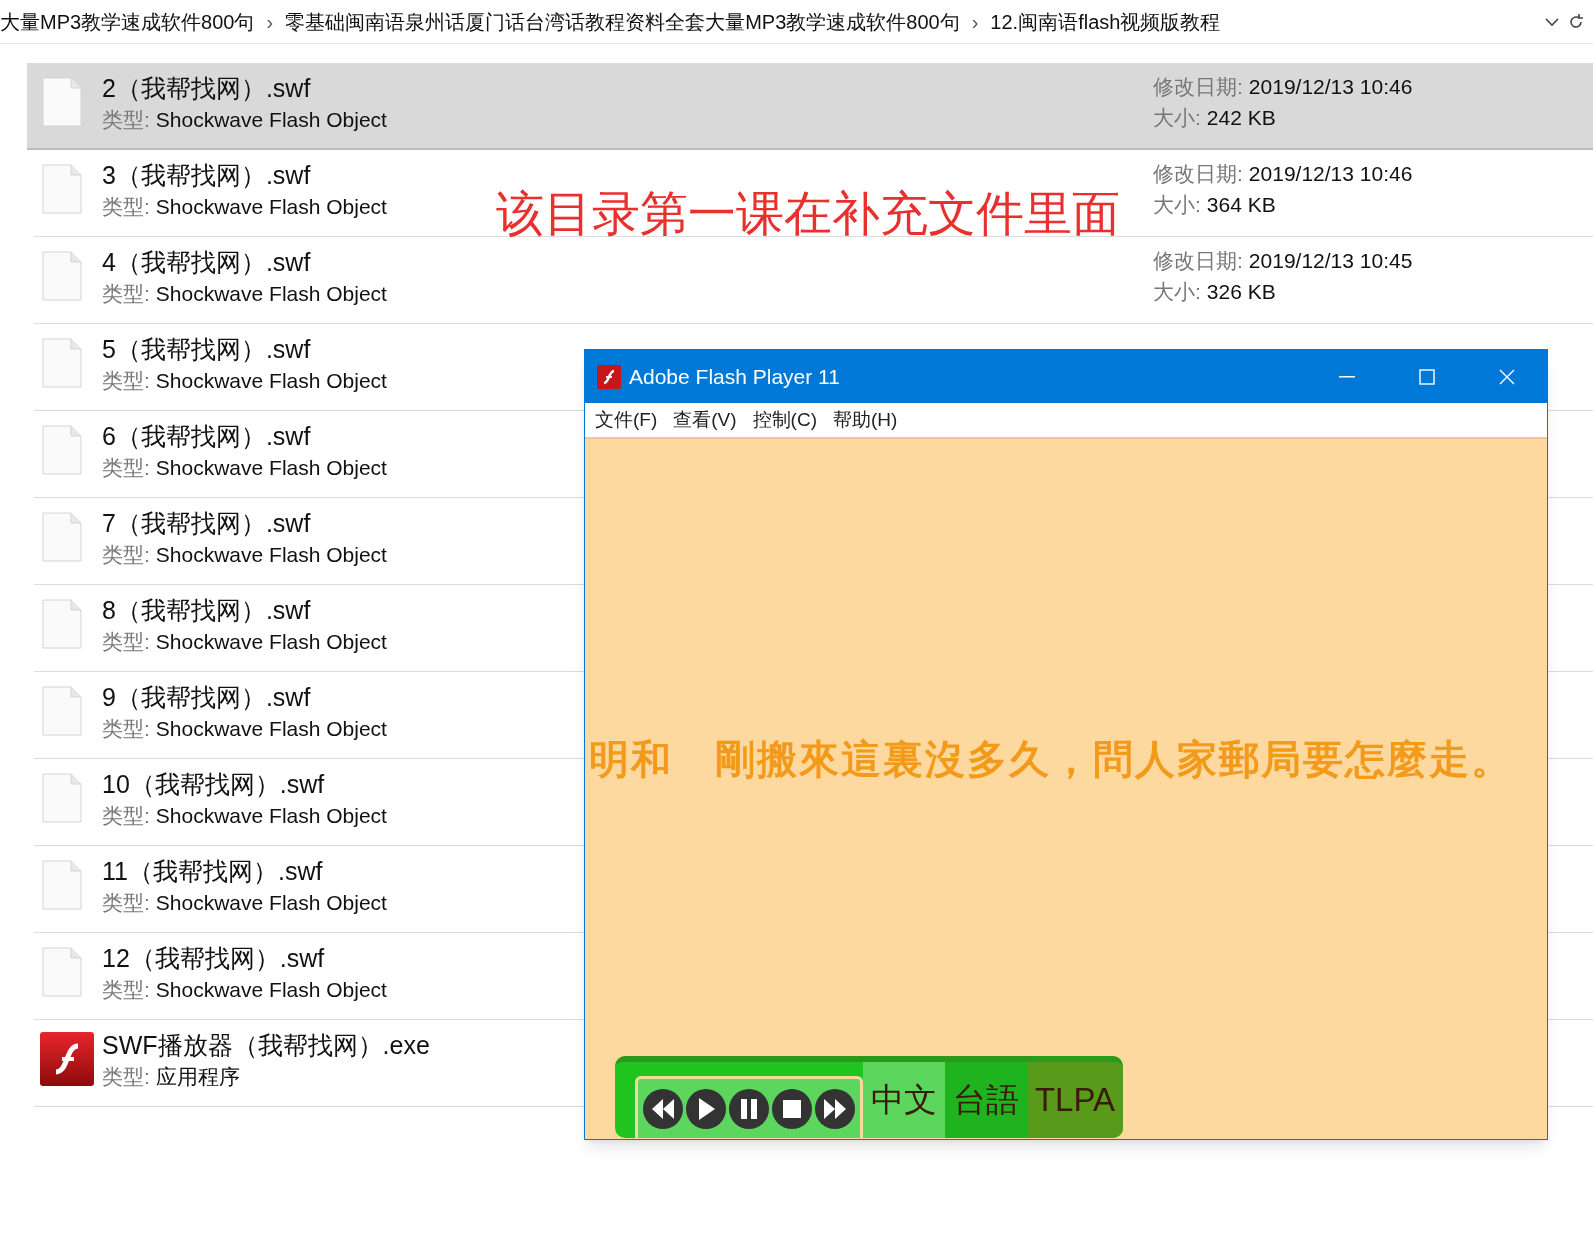  What do you see at coordinates (207, 523) in the screenshot?
I see `file-name: 7（我帮找网）.swf` at bounding box center [207, 523].